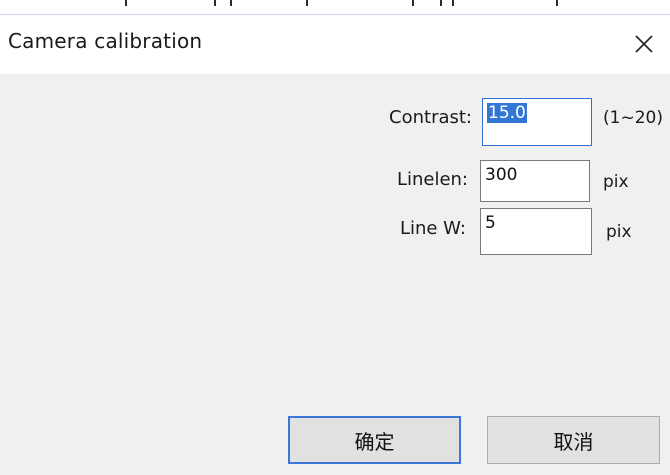 The width and height of the screenshot is (670, 475). Describe the element at coordinates (490, 223) in the screenshot. I see `line-width-value: 5` at that location.